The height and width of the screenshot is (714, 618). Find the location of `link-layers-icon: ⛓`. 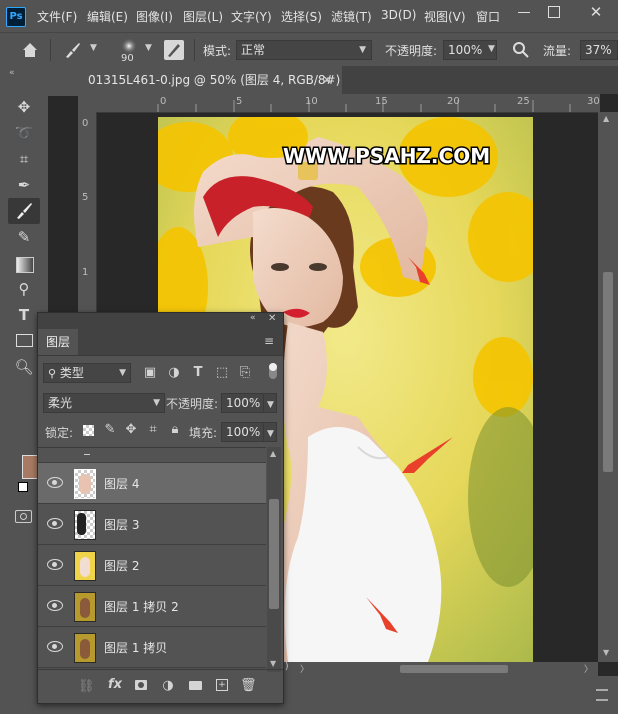

link-layers-icon: ⛓ is located at coordinates (86, 686).